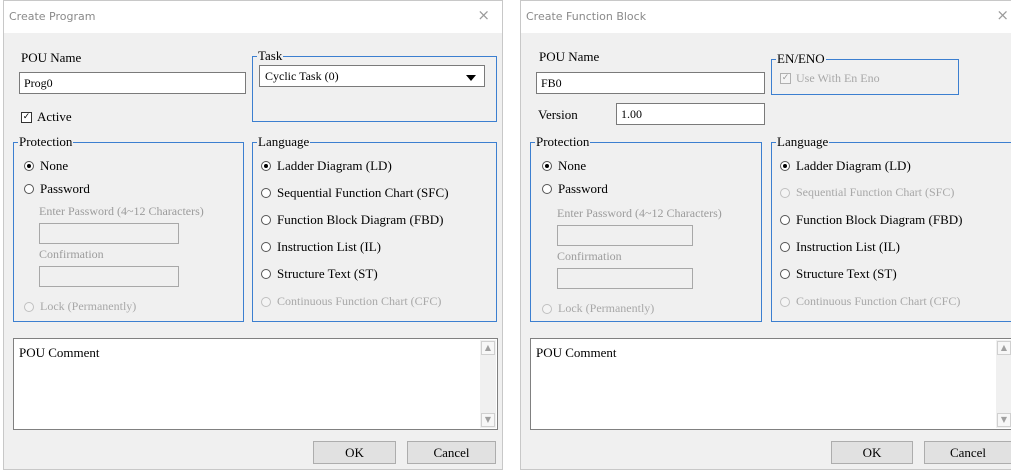 The width and height of the screenshot is (1011, 470). Describe the element at coordinates (46, 142) in the screenshot. I see `protection-group-title: Protection` at that location.